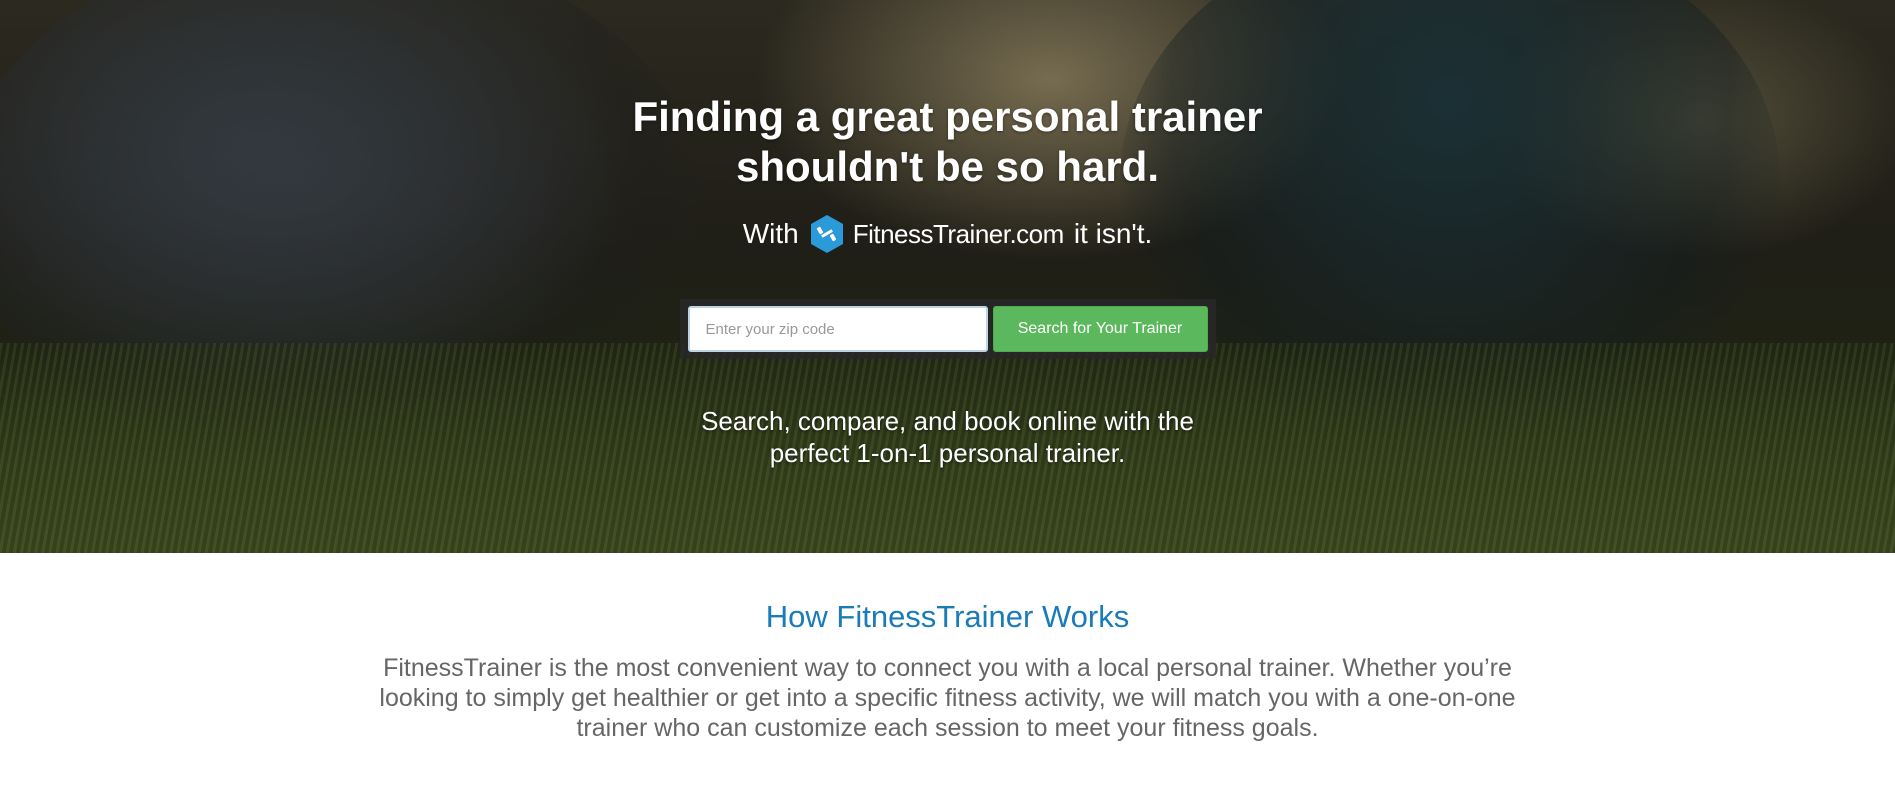 The image size is (1895, 804). What do you see at coordinates (770, 233) in the screenshot?
I see `tagline-prefix: With` at bounding box center [770, 233].